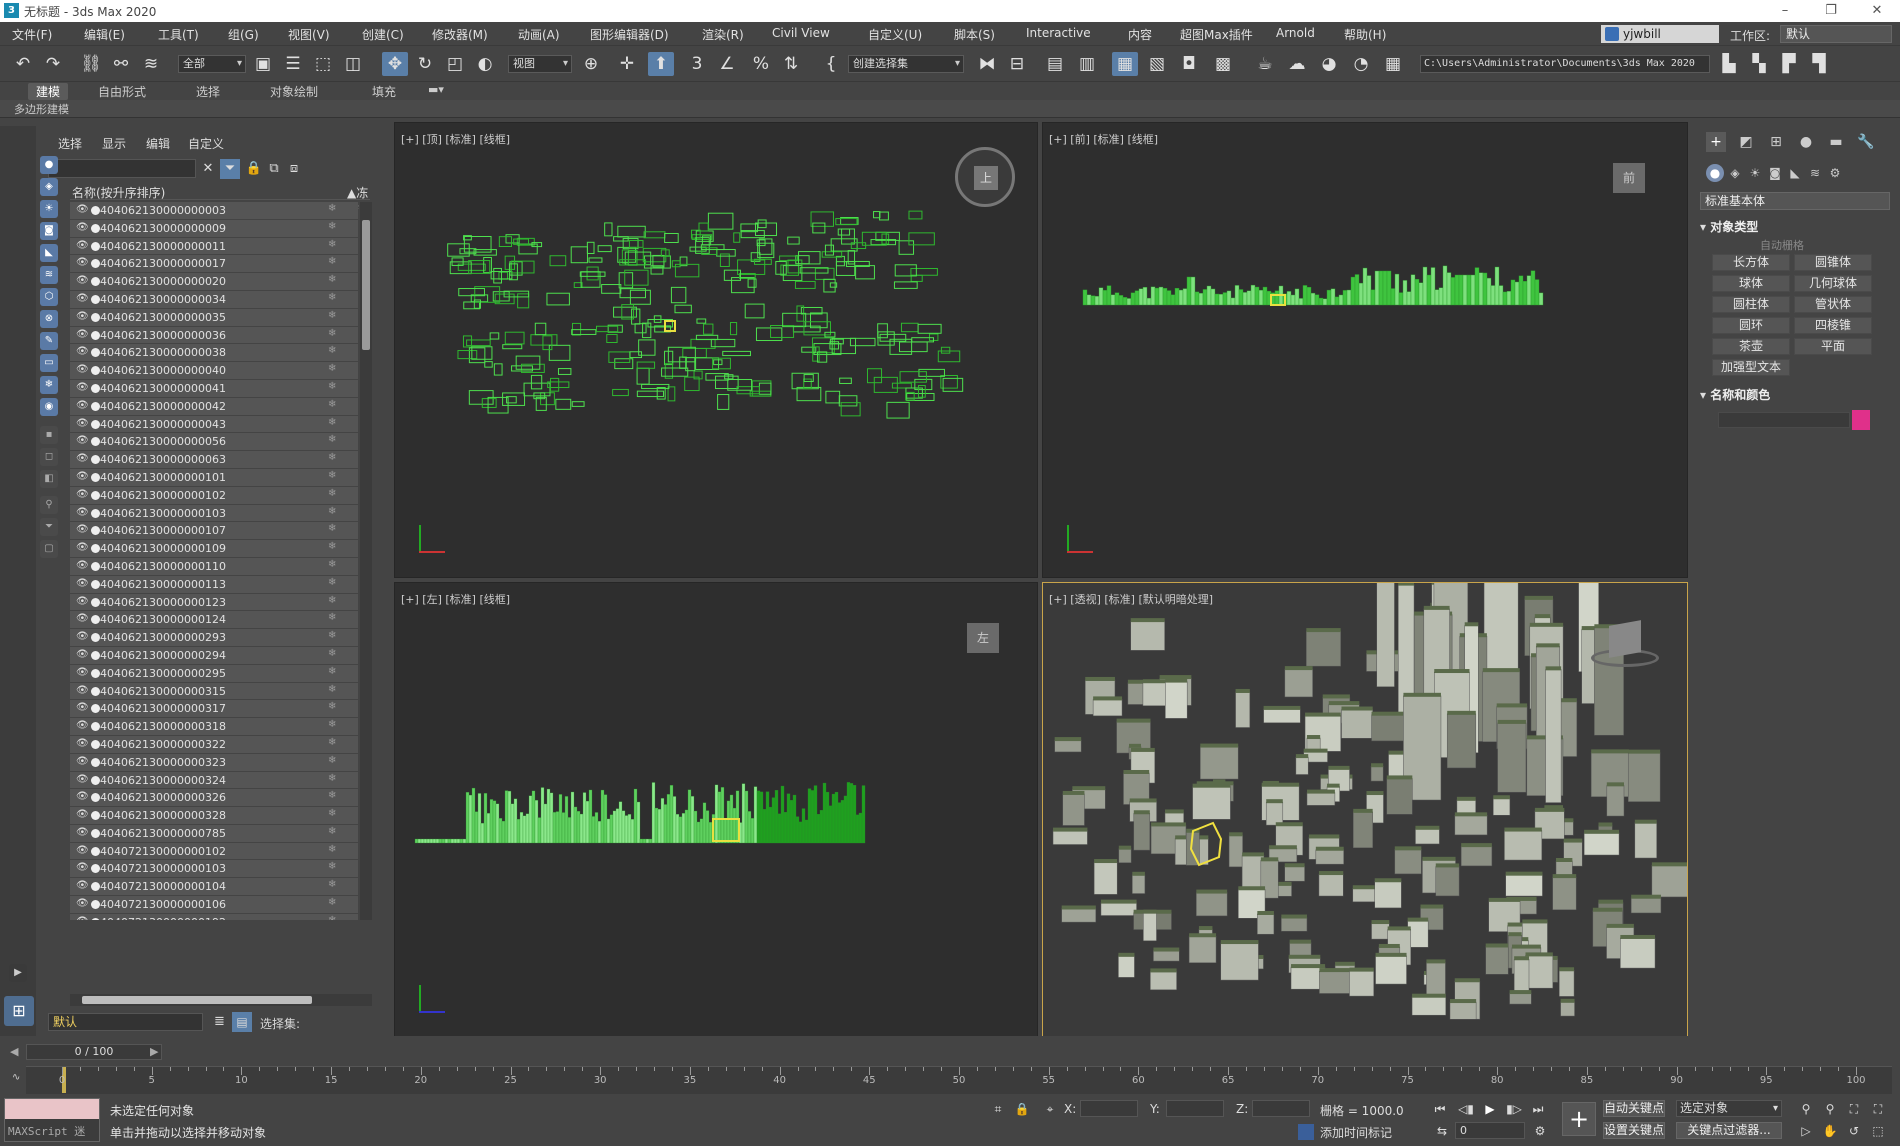  I want to click on column-name-header: 名称(按升序排序), so click(118, 192).